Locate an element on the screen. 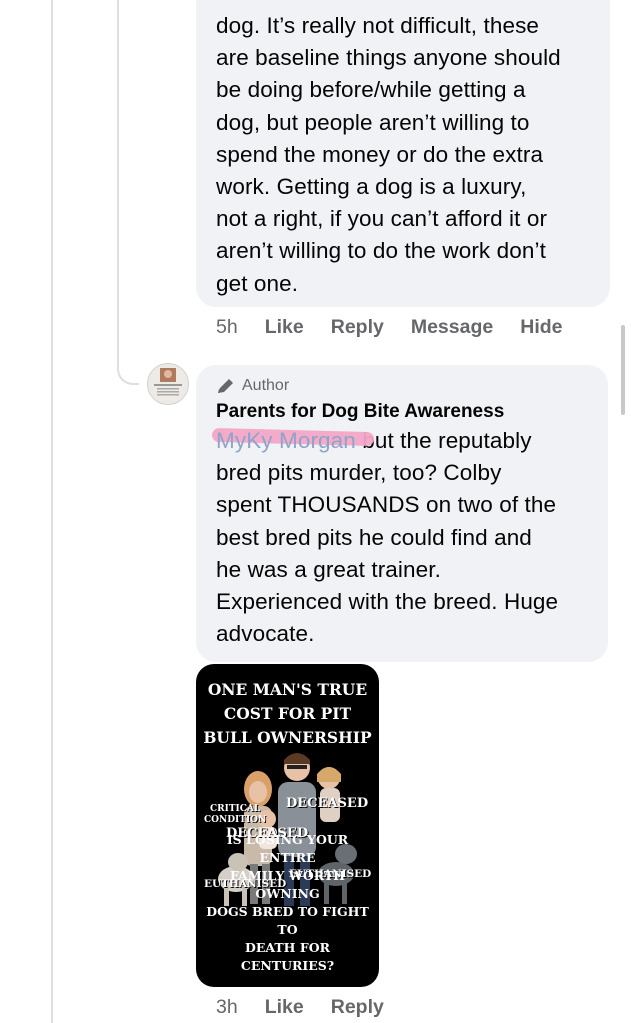  author-name: Parents for Dog Bite Awareness is located at coordinates (402, 412).